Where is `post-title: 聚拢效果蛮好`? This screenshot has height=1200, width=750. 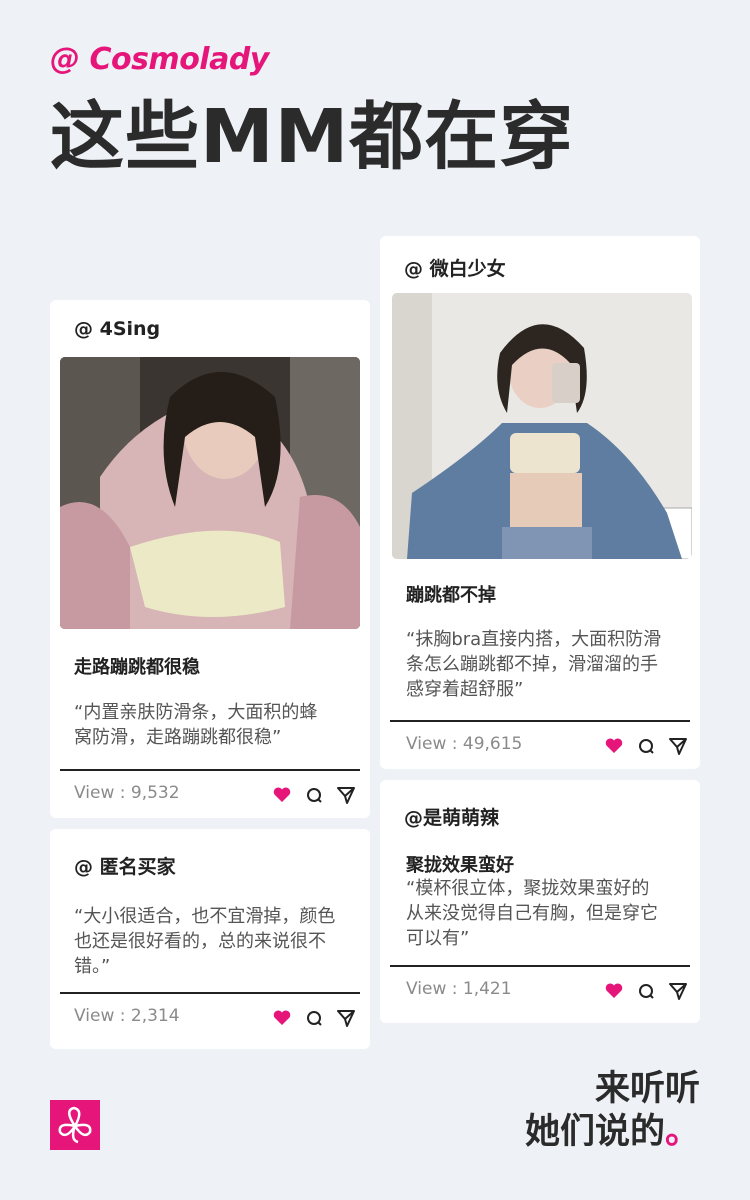
post-title: 聚拢效果蛮好 is located at coordinates (460, 865).